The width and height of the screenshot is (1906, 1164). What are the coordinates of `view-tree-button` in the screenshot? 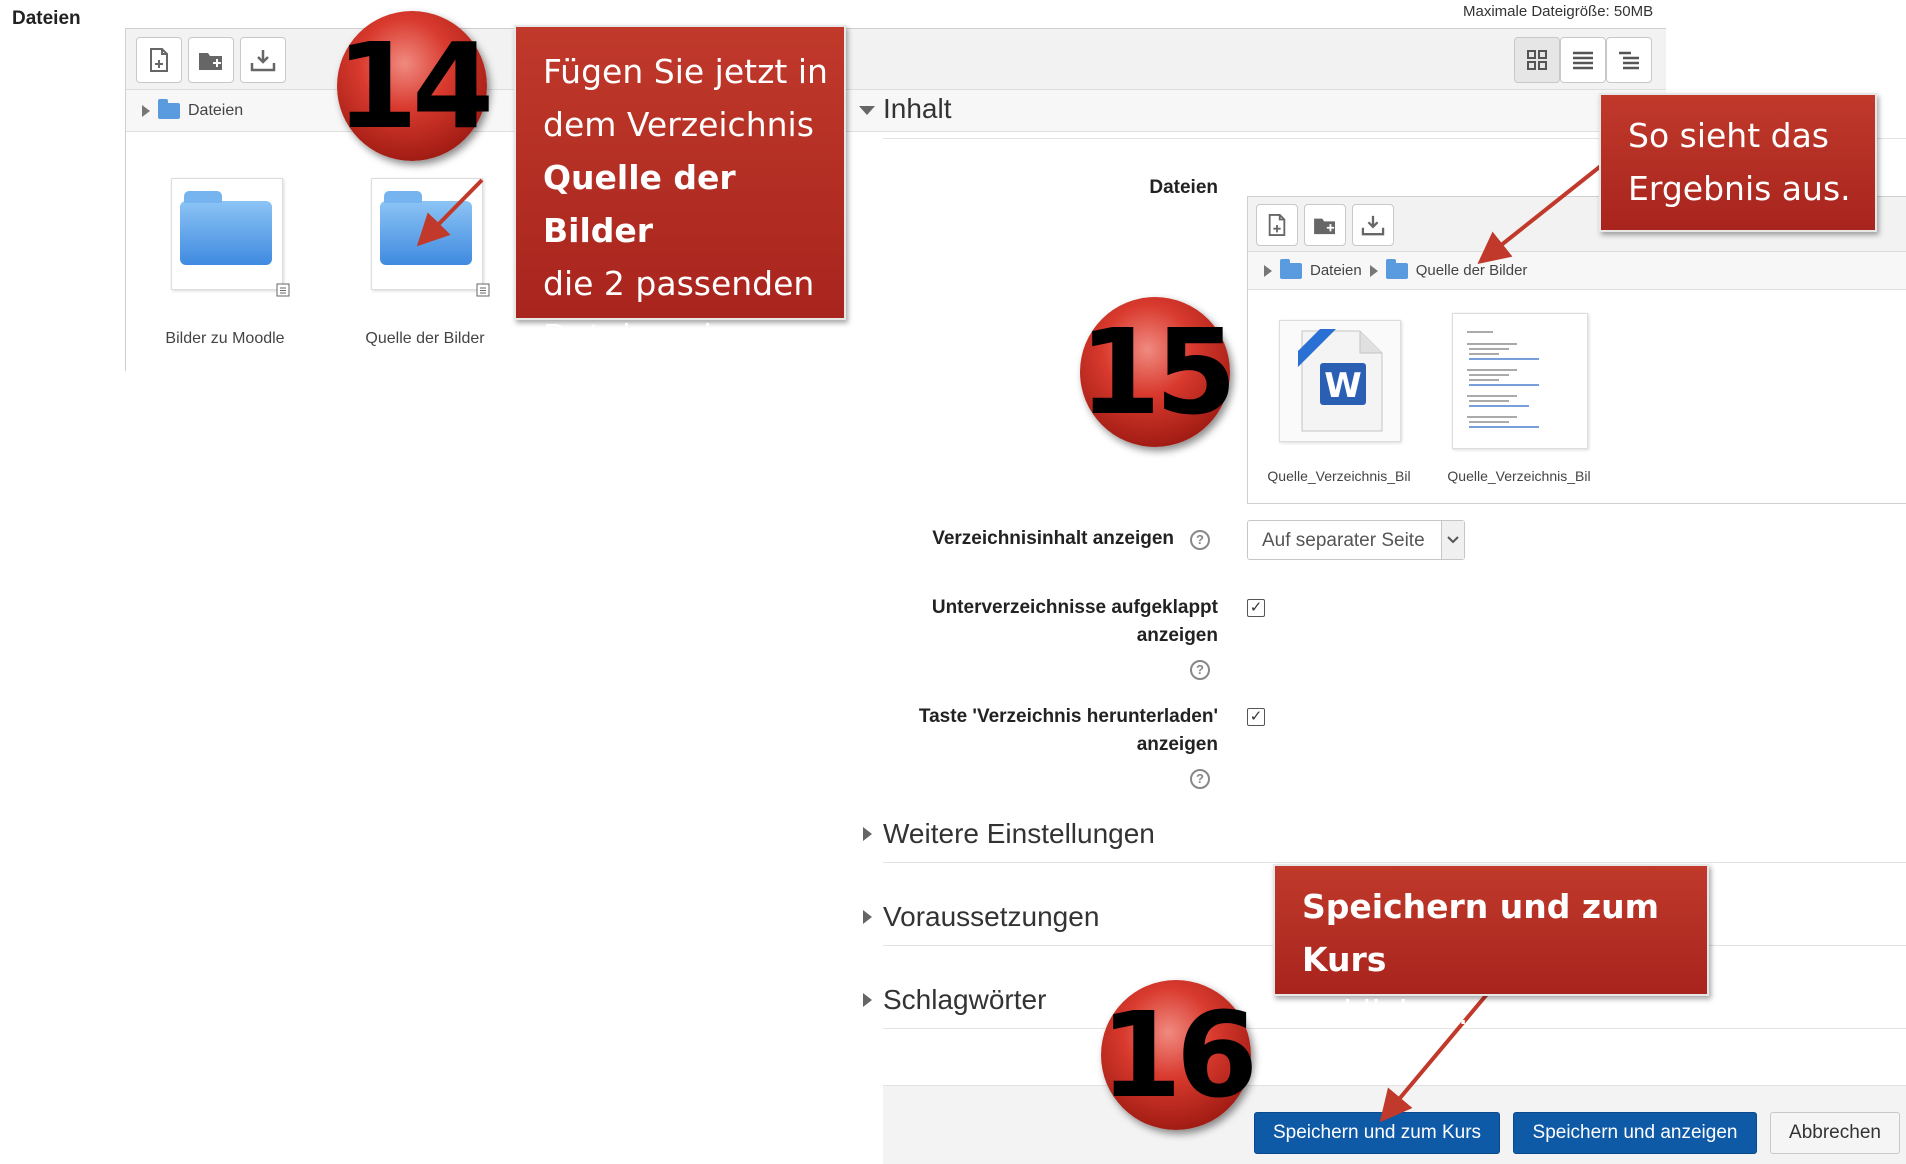 It's located at (1629, 60).